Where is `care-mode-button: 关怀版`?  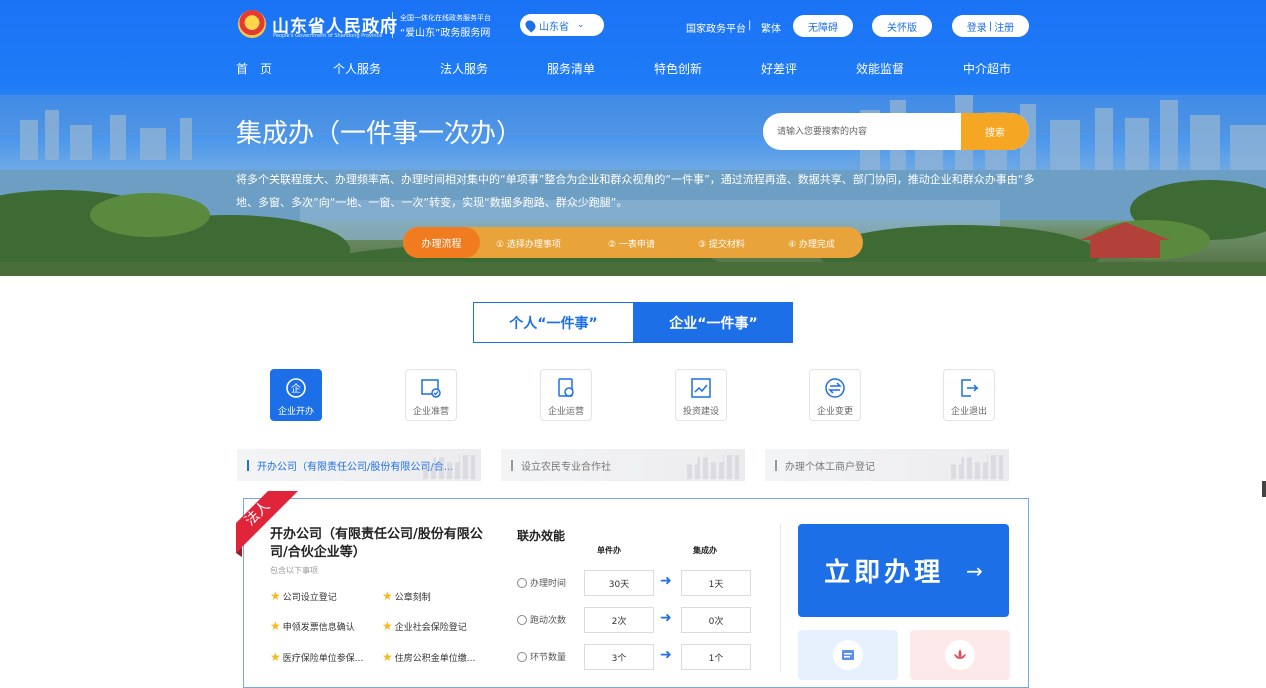
care-mode-button: 关怀版 is located at coordinates (902, 26).